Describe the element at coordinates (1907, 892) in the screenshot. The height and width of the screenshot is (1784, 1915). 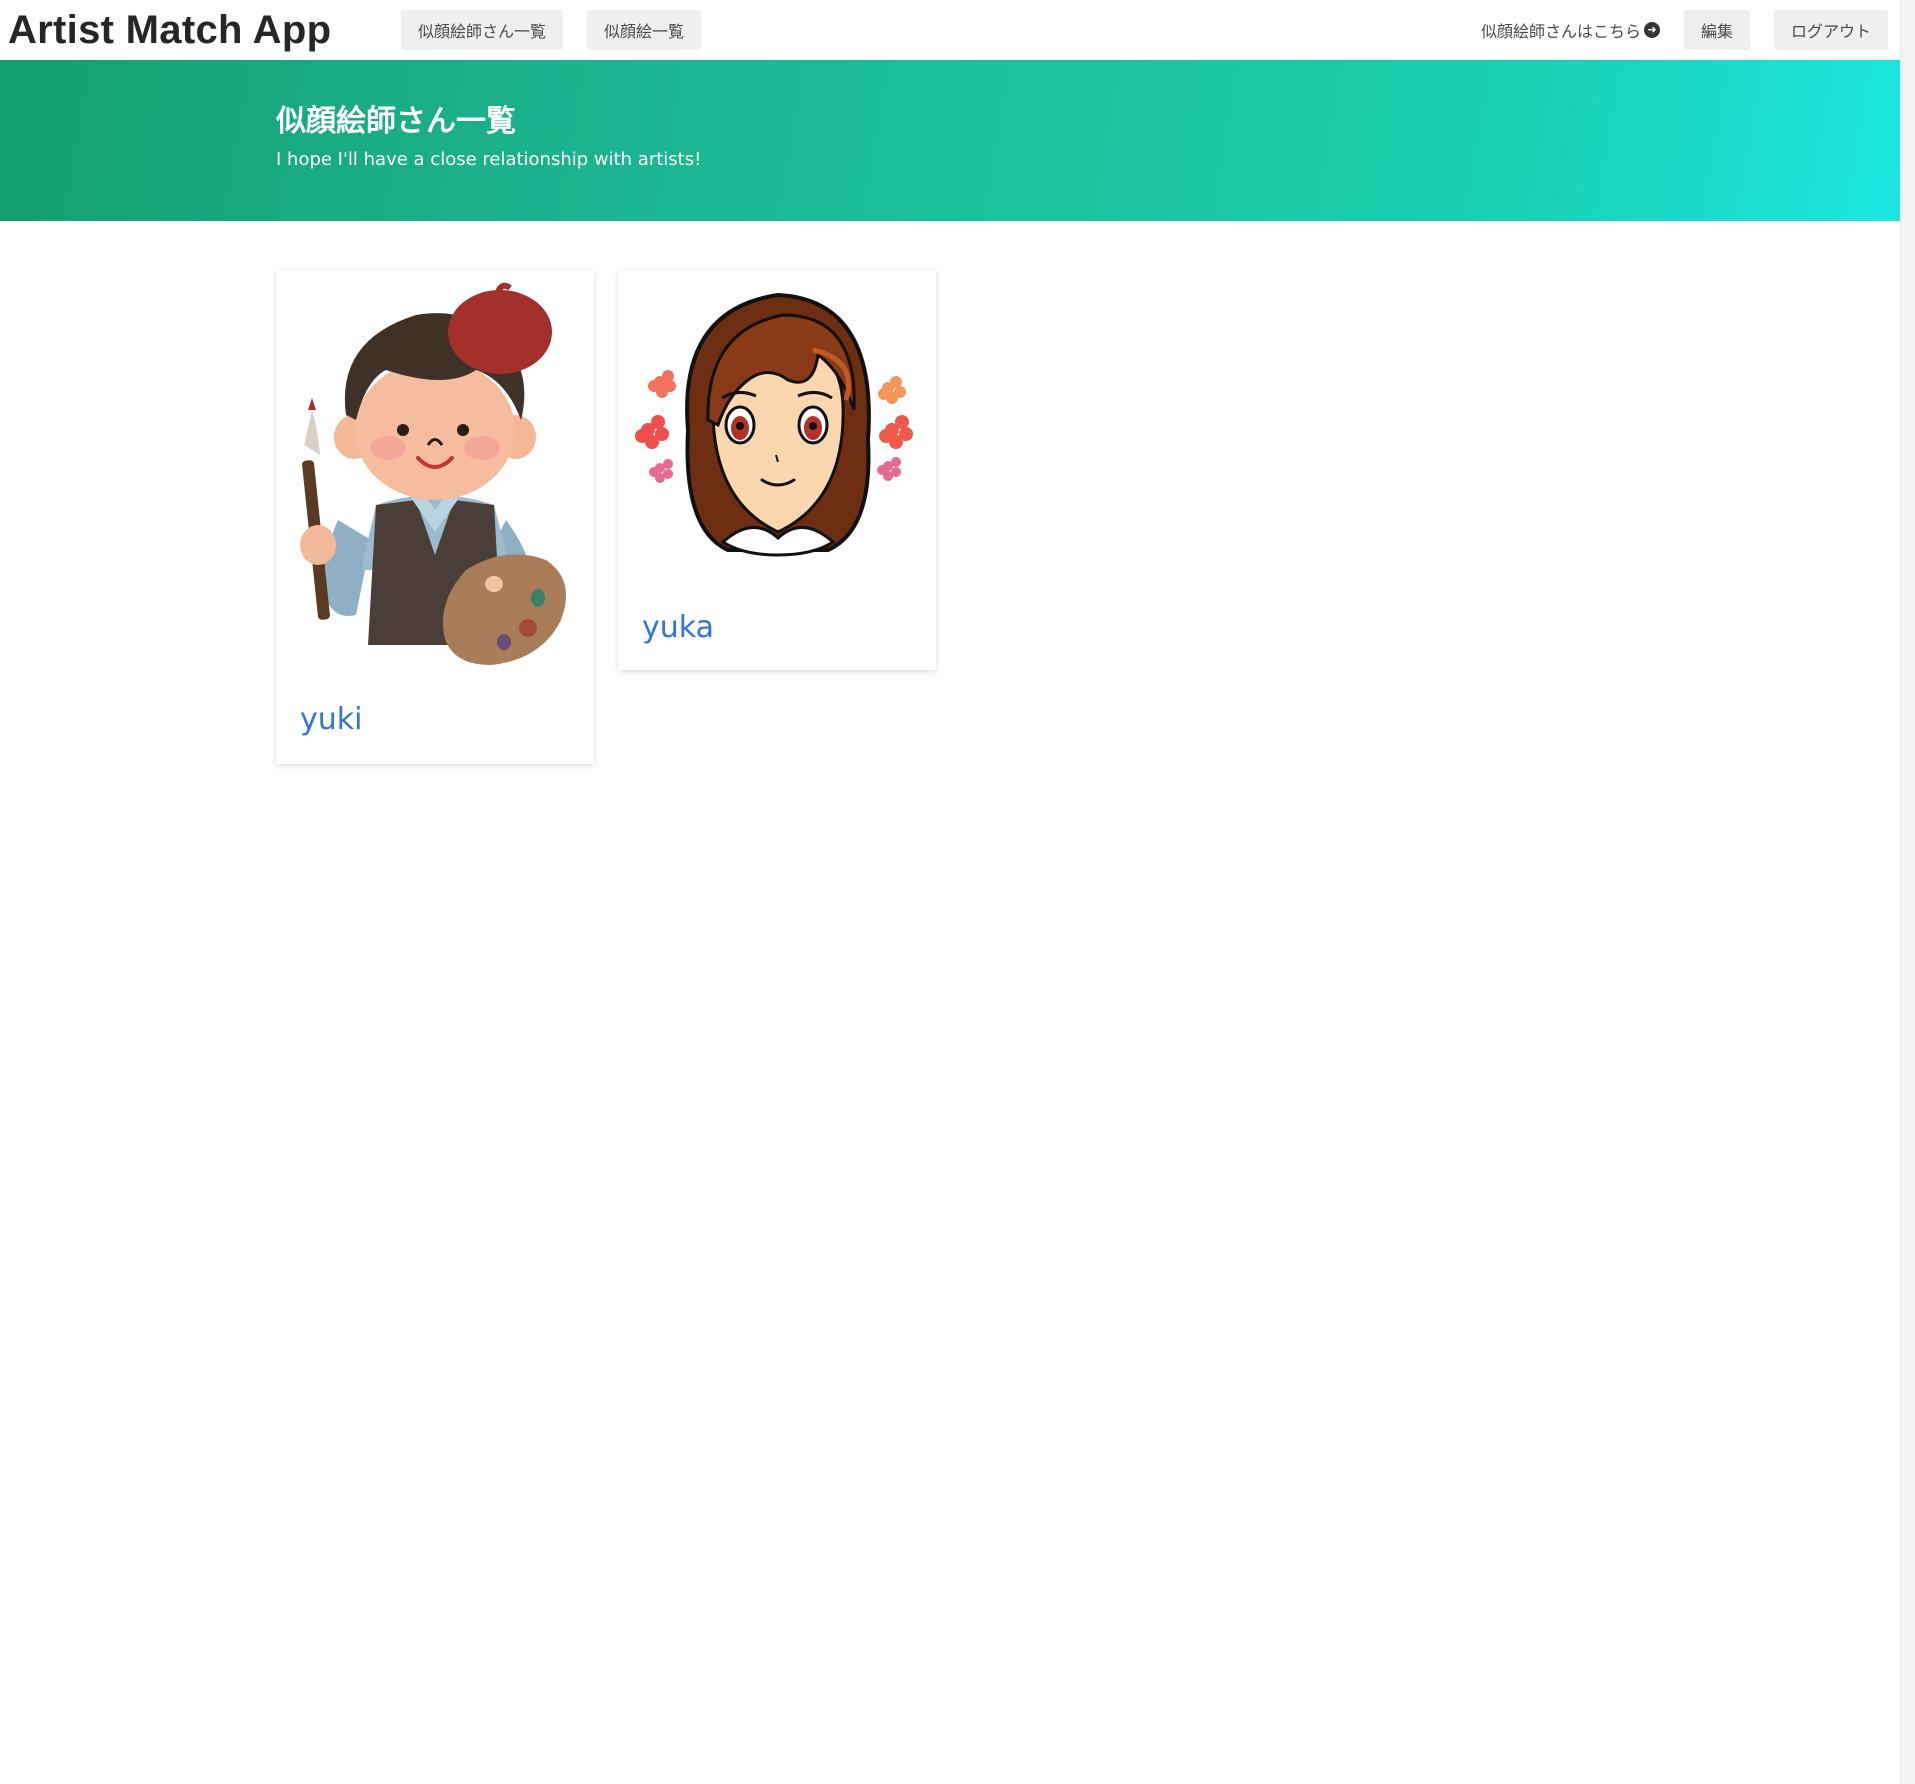
I see `vertical-scrollbar` at that location.